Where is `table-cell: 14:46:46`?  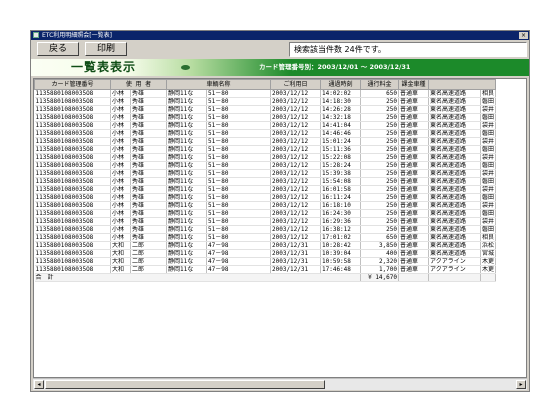
table-cell: 14:46:46 is located at coordinates (340, 133).